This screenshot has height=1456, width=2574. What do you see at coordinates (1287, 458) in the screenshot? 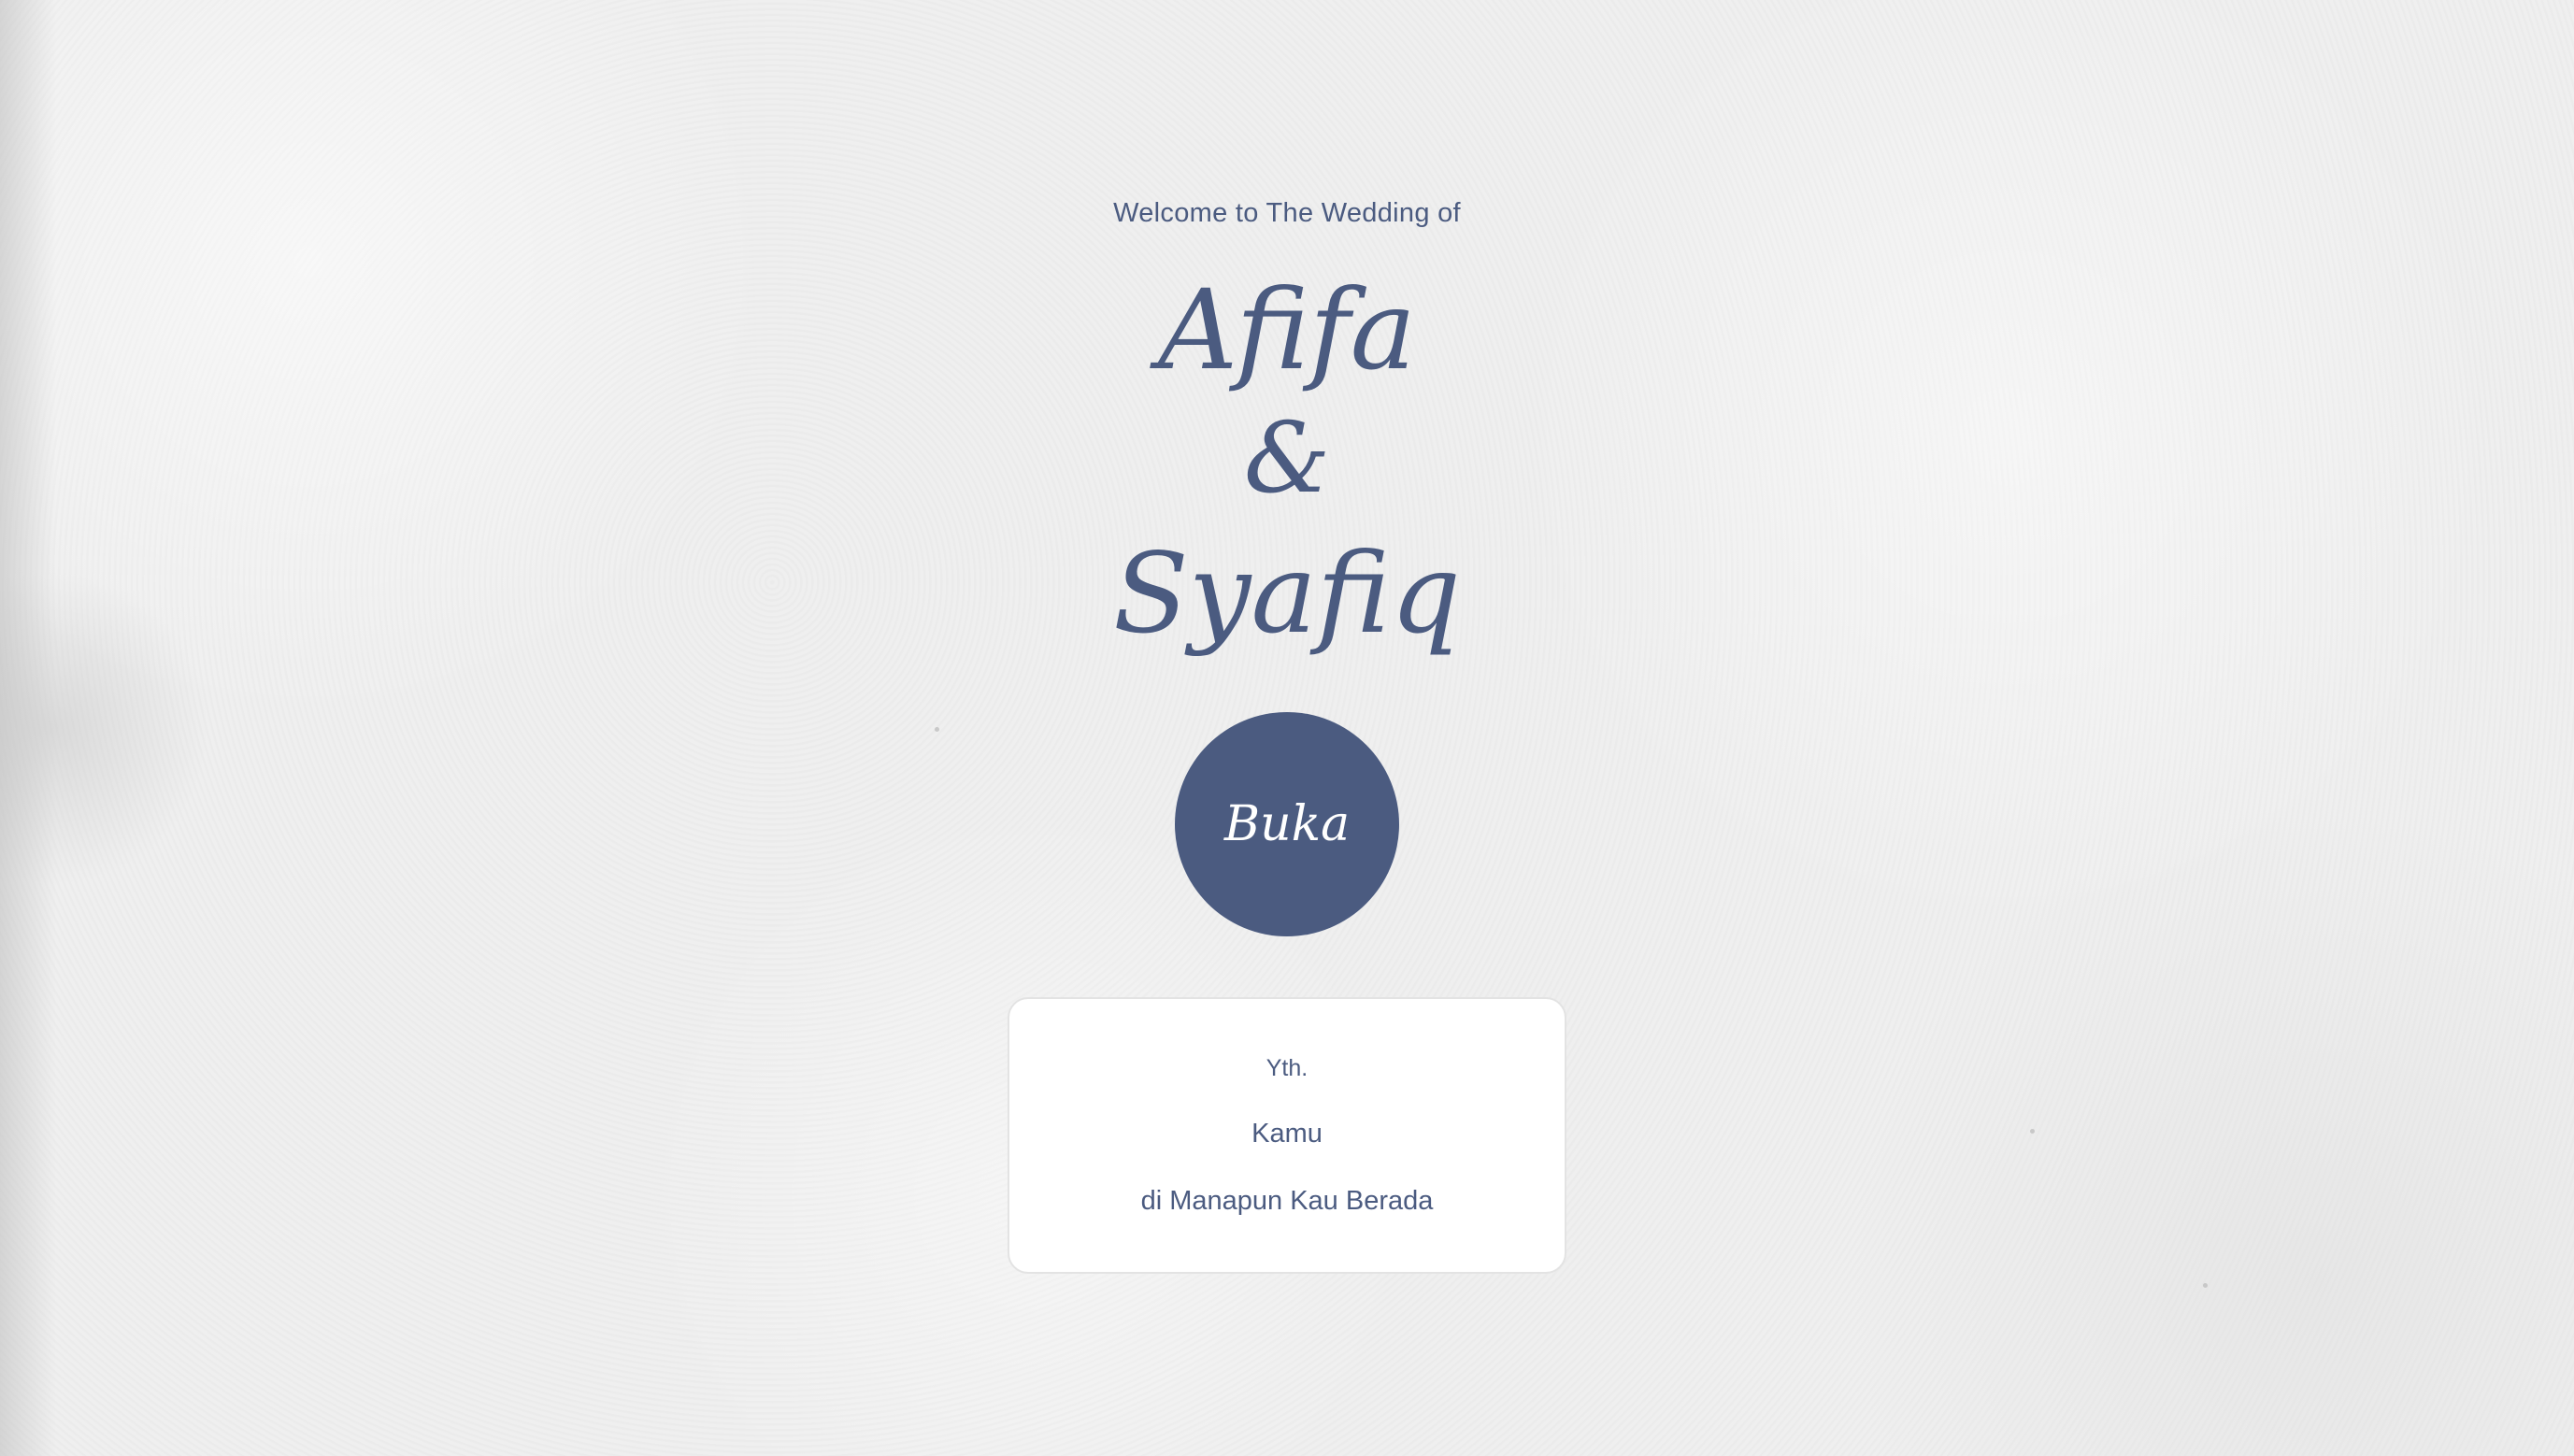
I see `ampersand: &` at bounding box center [1287, 458].